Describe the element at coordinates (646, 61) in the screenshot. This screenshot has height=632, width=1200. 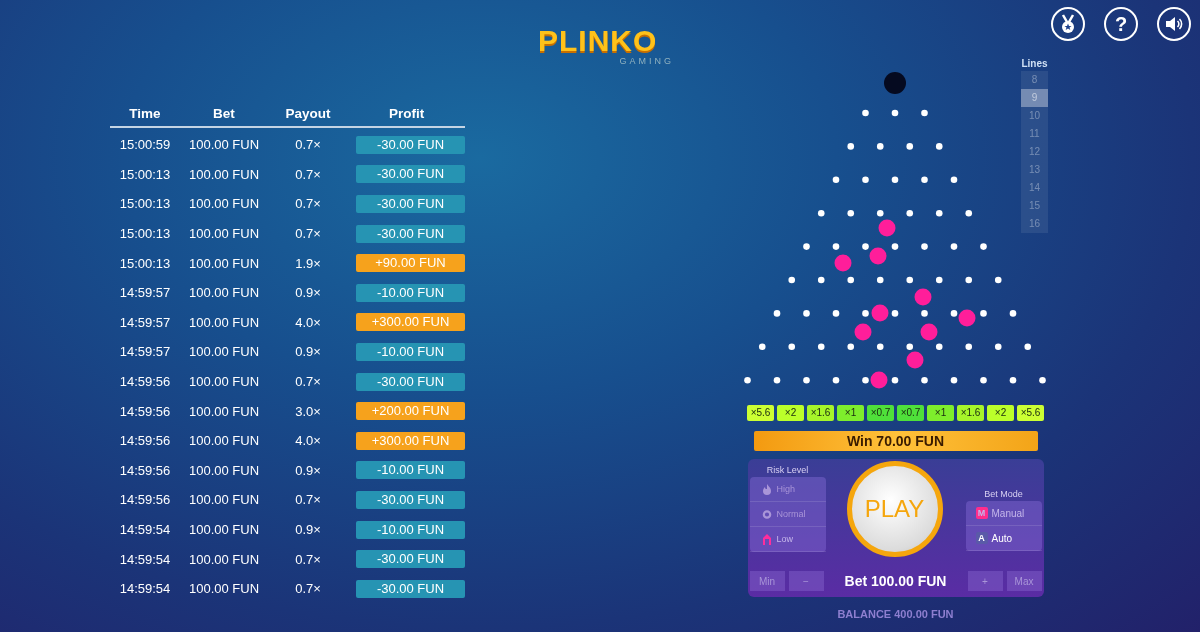
I see `logo-subtitle: GAMING` at that location.